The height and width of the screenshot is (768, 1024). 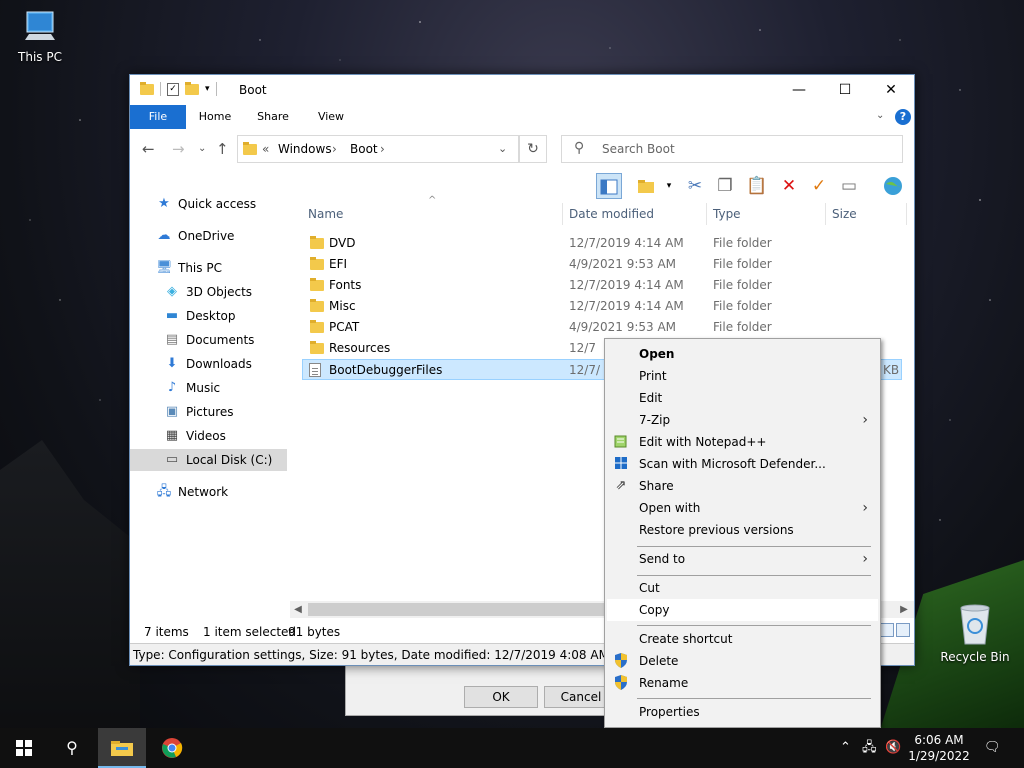 What do you see at coordinates (122, 748) in the screenshot?
I see `file-explorer-taskbar-icon` at bounding box center [122, 748].